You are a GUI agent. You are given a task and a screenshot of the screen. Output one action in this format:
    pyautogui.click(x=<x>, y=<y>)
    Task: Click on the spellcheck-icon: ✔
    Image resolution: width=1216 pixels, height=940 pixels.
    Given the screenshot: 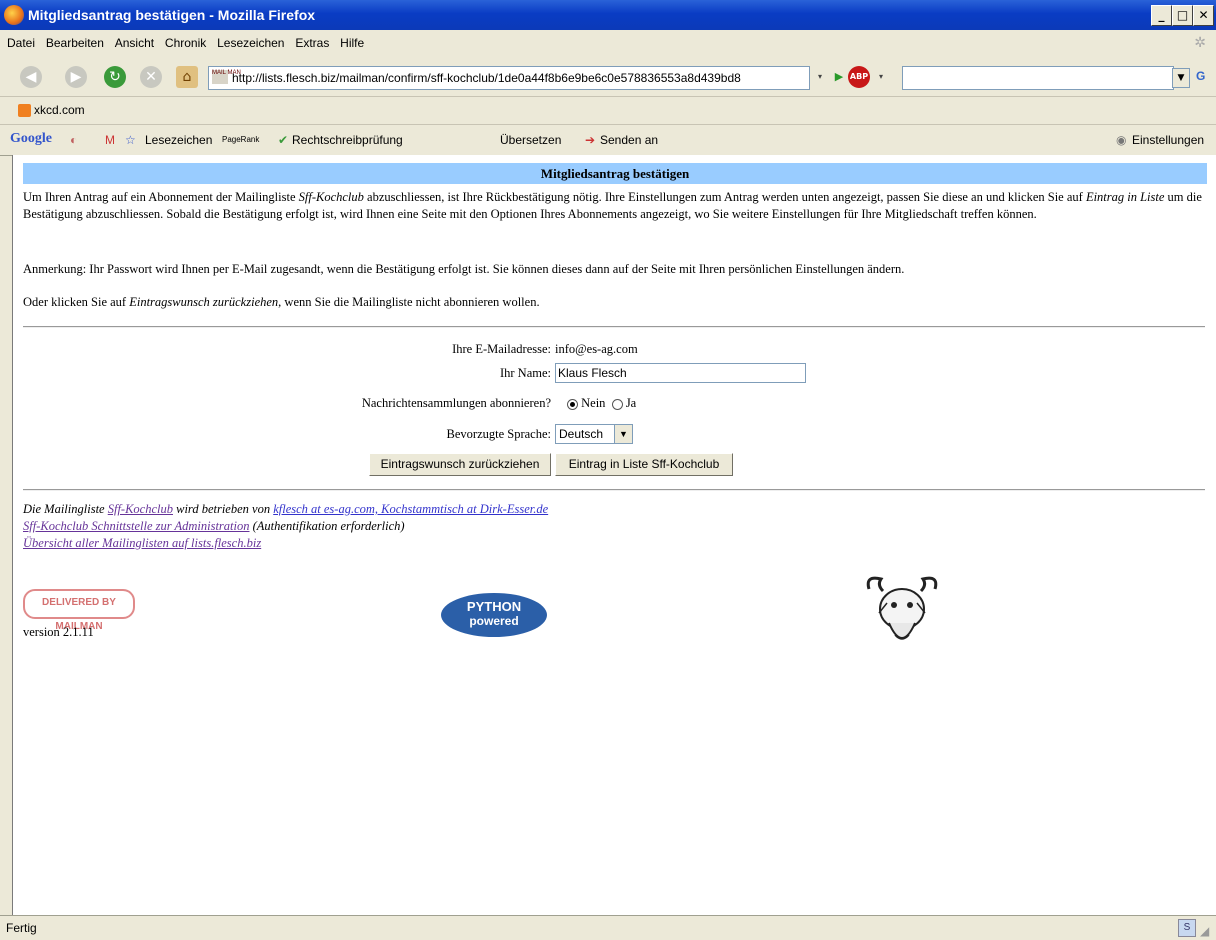 What is the action you would take?
    pyautogui.click(x=283, y=140)
    